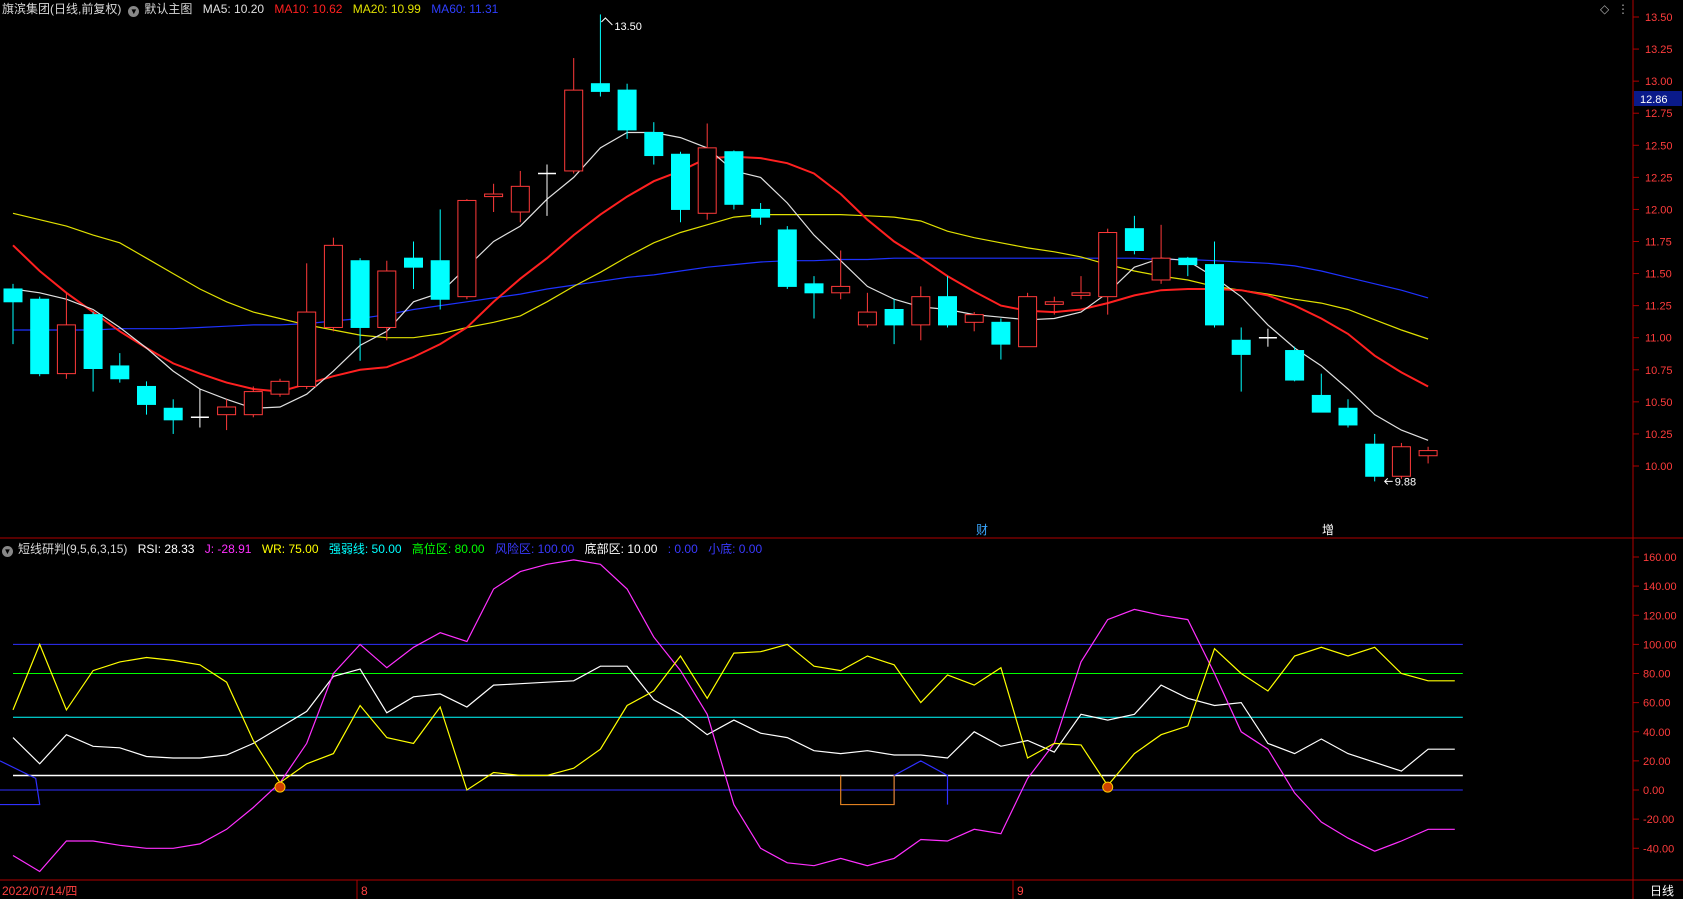  I want to click on high-price-annotation: 13.50, so click(628, 27).